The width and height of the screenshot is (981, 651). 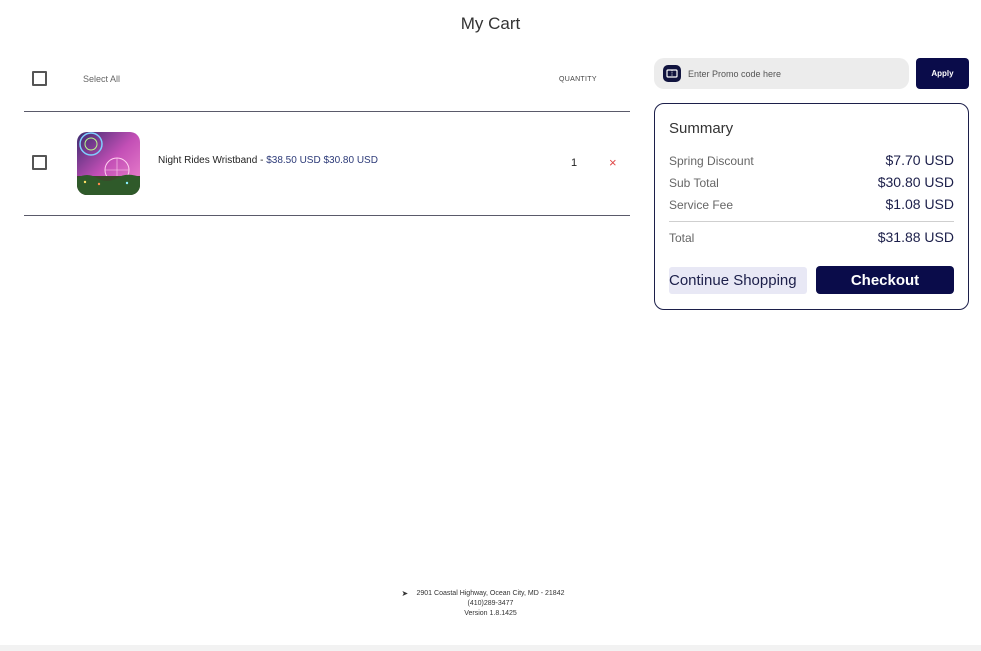 What do you see at coordinates (942, 73) in the screenshot?
I see `apply-promo-button: Apply` at bounding box center [942, 73].